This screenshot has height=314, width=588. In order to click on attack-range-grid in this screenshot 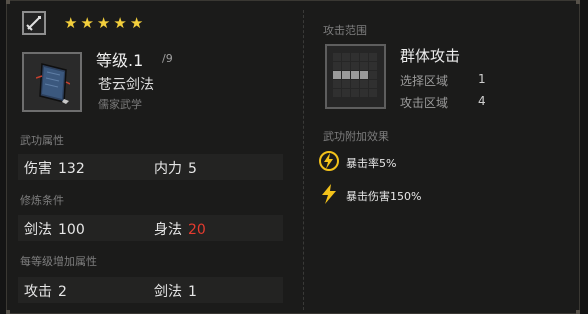, I will do `click(355, 76)`.